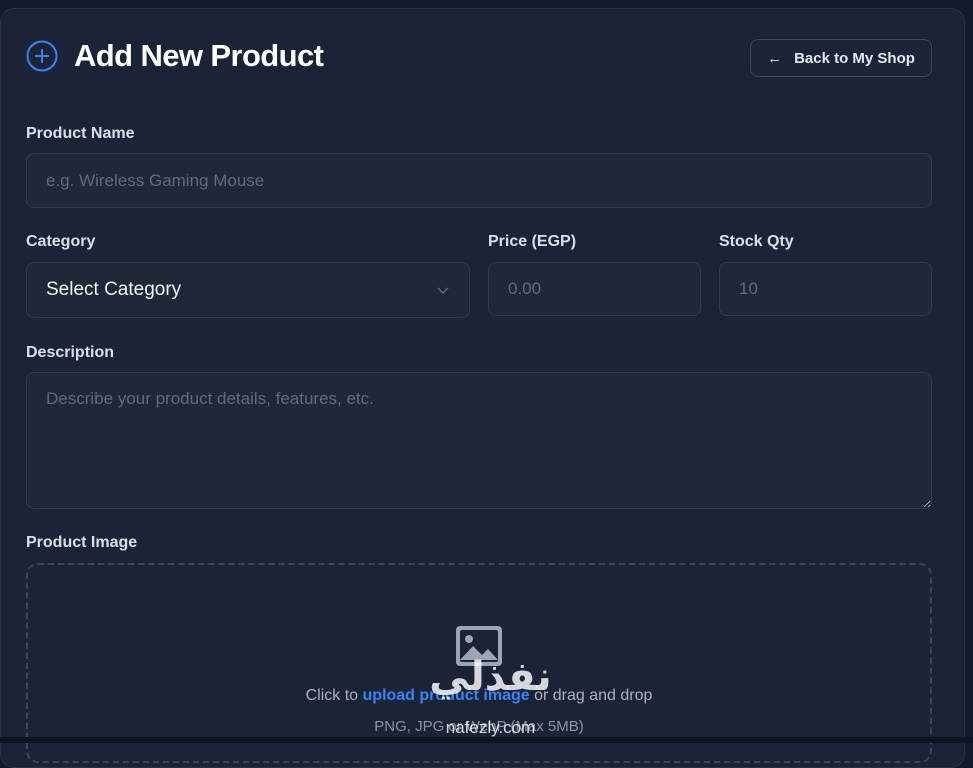  Describe the element at coordinates (443, 291) in the screenshot. I see `chevron-down-icon` at that location.